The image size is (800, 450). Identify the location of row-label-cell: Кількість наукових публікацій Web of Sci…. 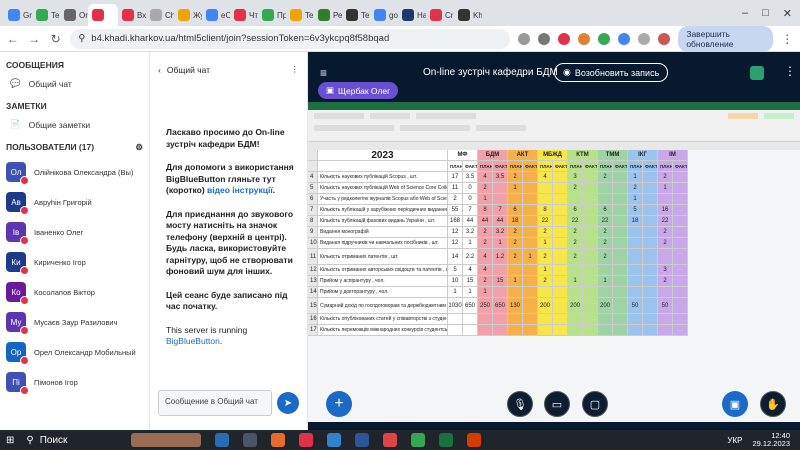
(383, 188).